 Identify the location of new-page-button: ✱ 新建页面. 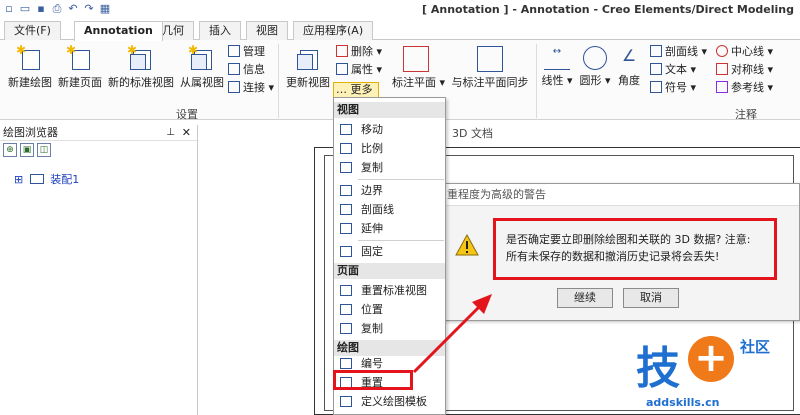
(80, 66).